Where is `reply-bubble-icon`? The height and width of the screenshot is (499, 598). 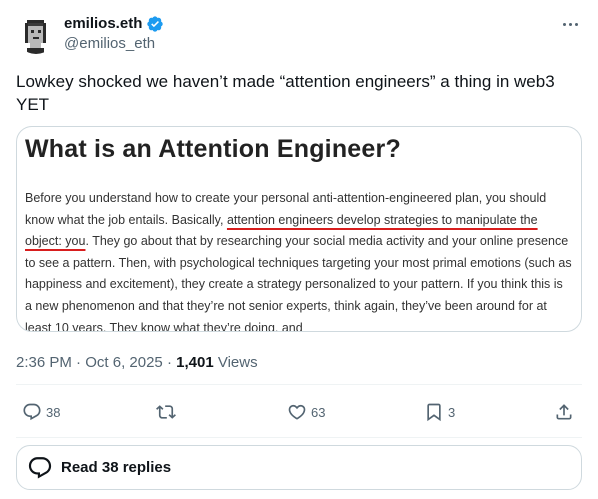 reply-bubble-icon is located at coordinates (40, 467).